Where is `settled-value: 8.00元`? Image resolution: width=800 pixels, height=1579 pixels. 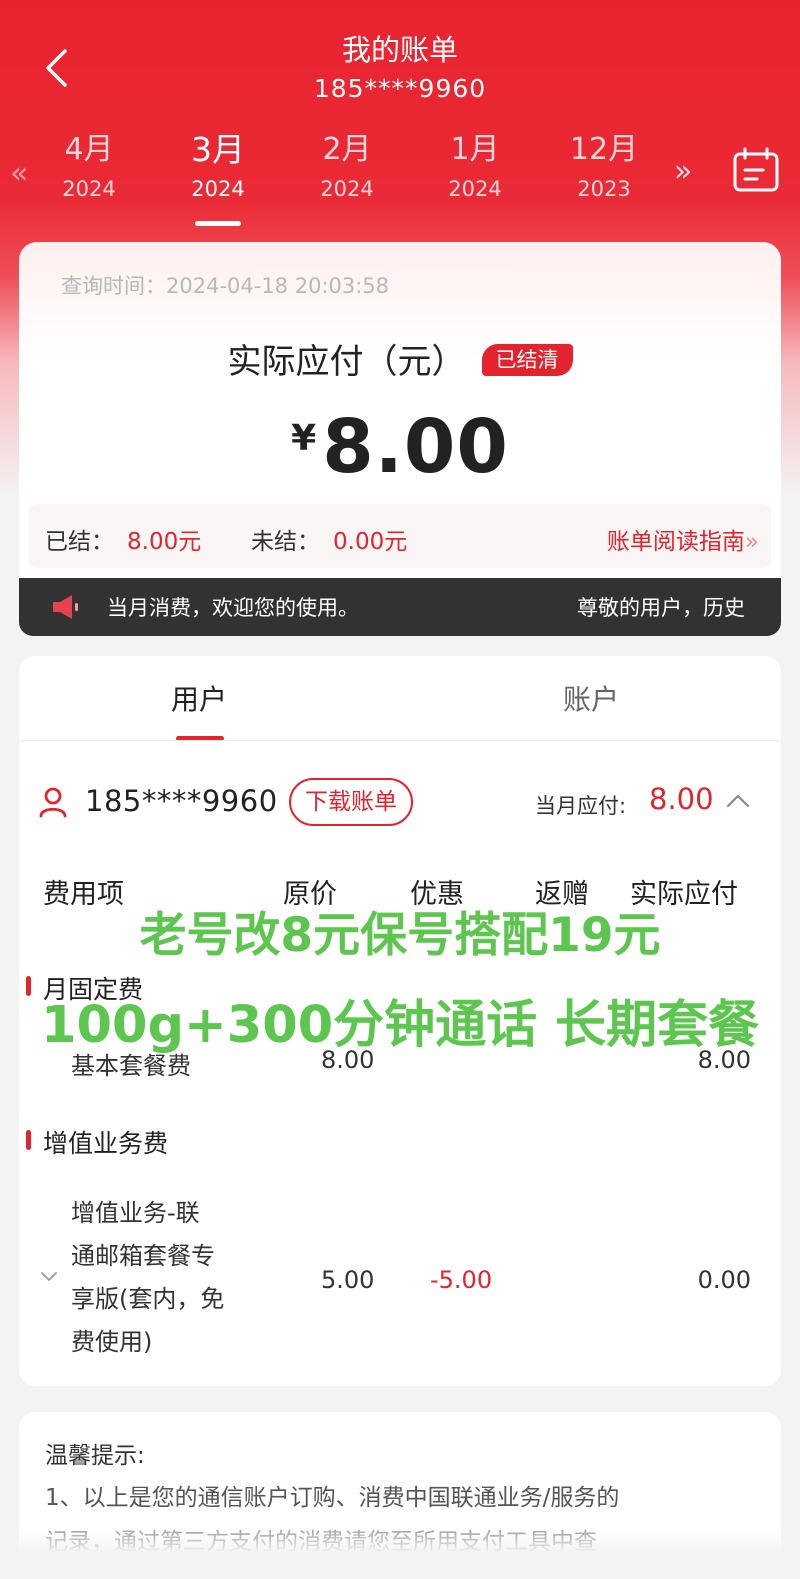
settled-value: 8.00元 is located at coordinates (164, 542).